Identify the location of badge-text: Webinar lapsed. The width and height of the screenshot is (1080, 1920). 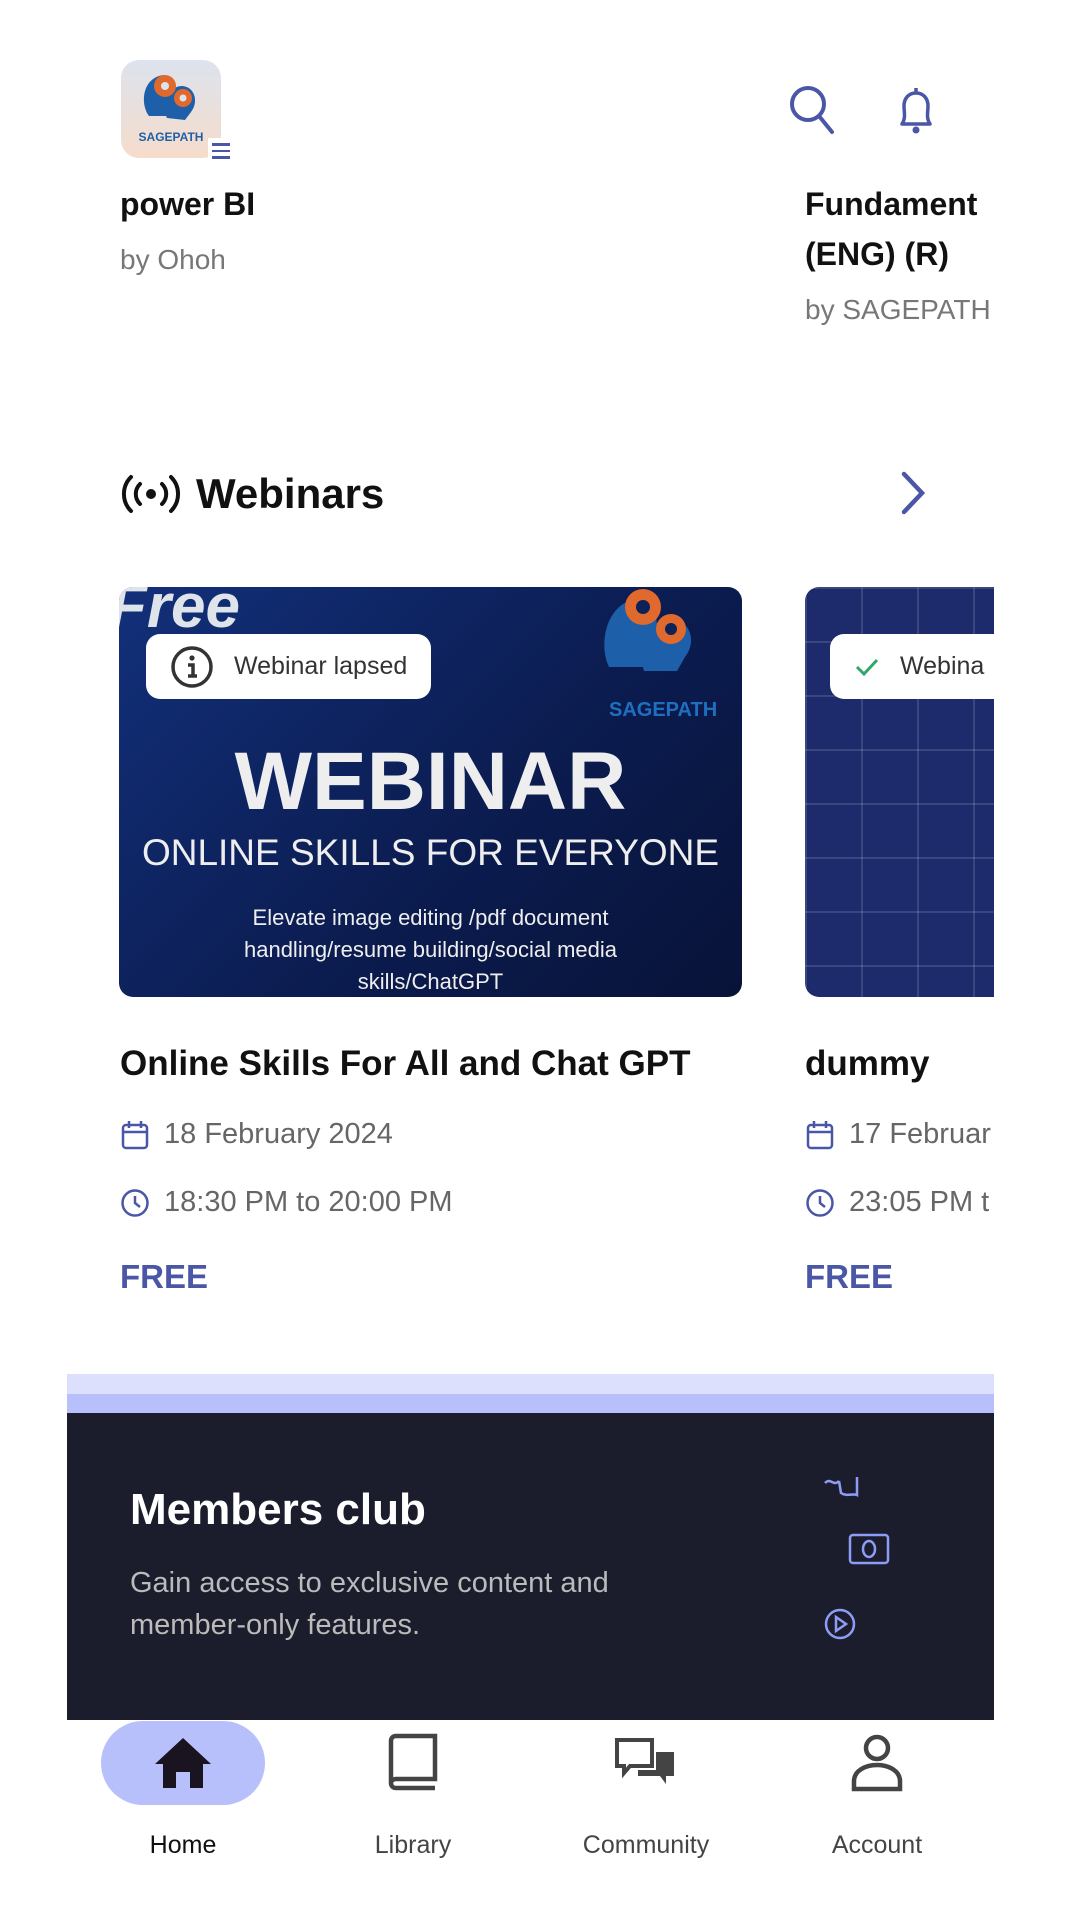
(321, 666).